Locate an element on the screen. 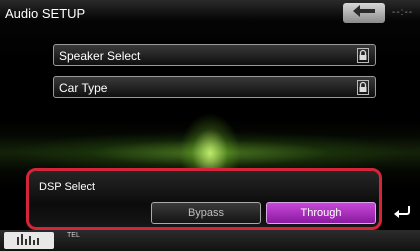 The image size is (420, 251). return-arrow-icon is located at coordinates (403, 214).